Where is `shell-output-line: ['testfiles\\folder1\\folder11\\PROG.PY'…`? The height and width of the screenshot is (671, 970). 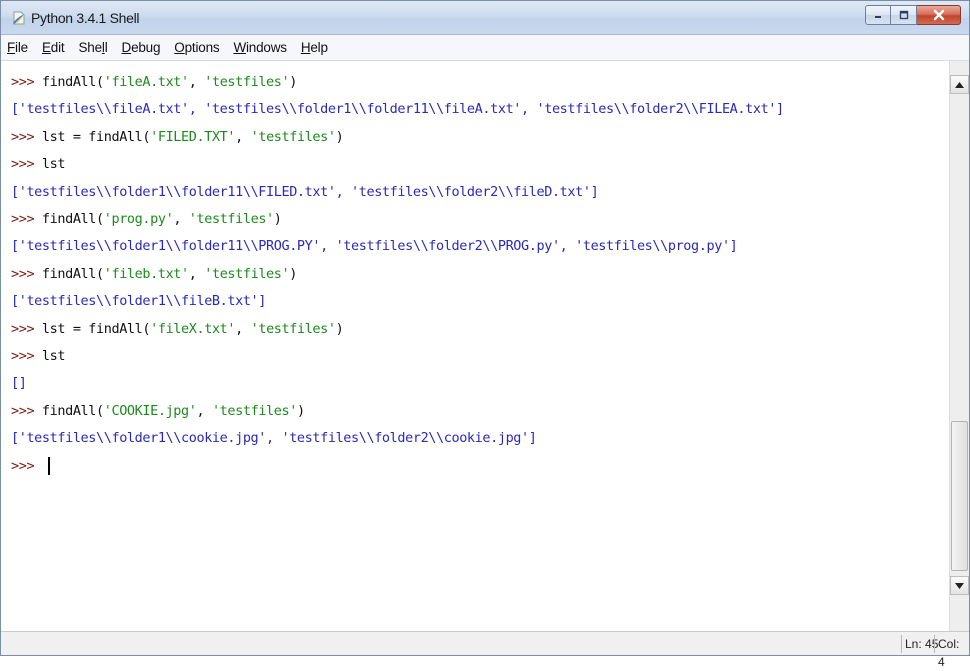
shell-output-line: ['testfiles\\folder1\\folder11\\PROG.PY'… is located at coordinates (374, 246).